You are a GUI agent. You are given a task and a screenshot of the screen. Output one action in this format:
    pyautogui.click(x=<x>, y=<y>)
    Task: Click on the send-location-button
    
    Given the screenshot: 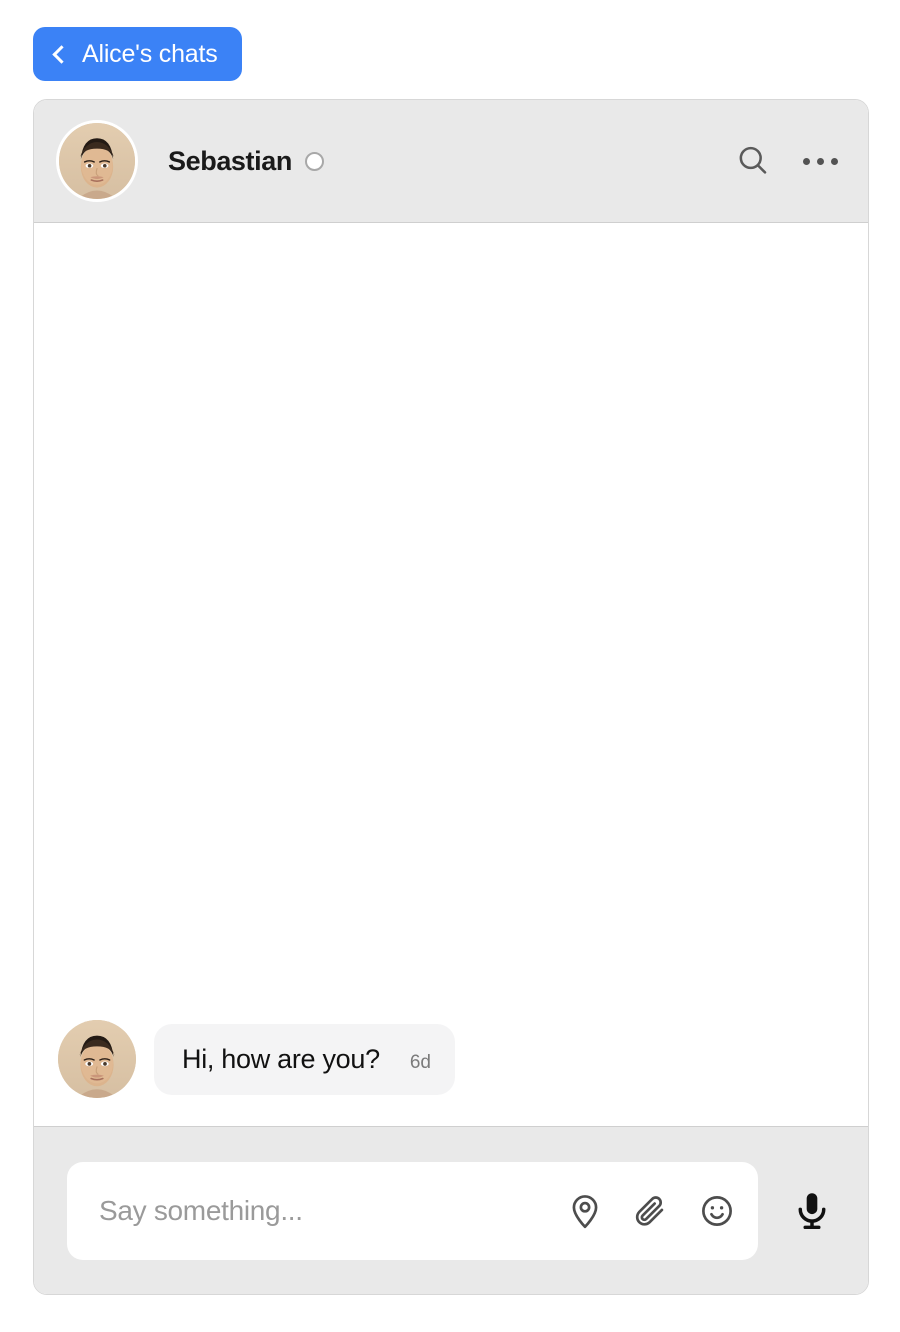 What is the action you would take?
    pyautogui.click(x=585, y=1211)
    